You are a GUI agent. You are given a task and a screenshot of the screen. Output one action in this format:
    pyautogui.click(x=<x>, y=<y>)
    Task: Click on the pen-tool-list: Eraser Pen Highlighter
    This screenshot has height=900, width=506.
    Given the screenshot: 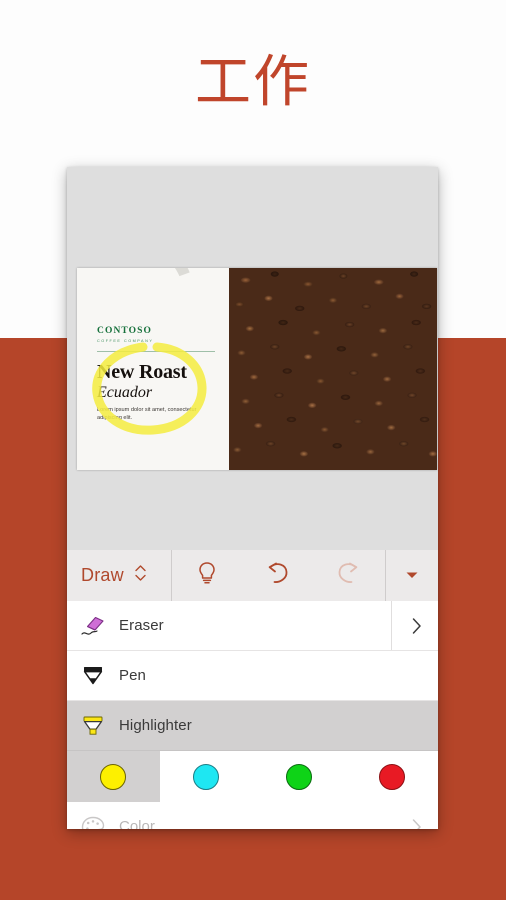 What is the action you would take?
    pyautogui.click(x=252, y=676)
    